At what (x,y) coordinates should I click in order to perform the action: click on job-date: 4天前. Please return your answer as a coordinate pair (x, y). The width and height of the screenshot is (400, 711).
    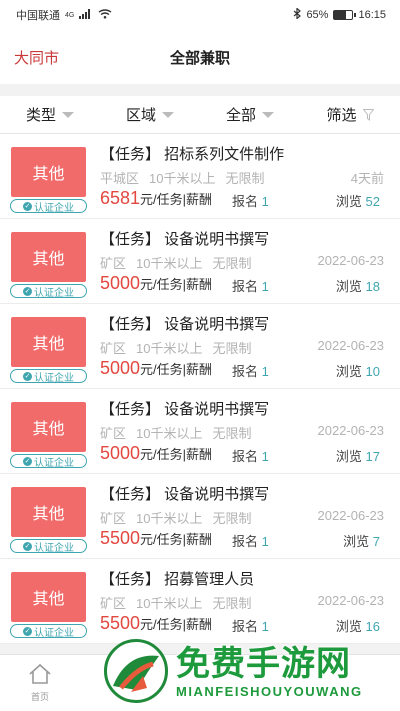
    Looking at the image, I should click on (367, 178).